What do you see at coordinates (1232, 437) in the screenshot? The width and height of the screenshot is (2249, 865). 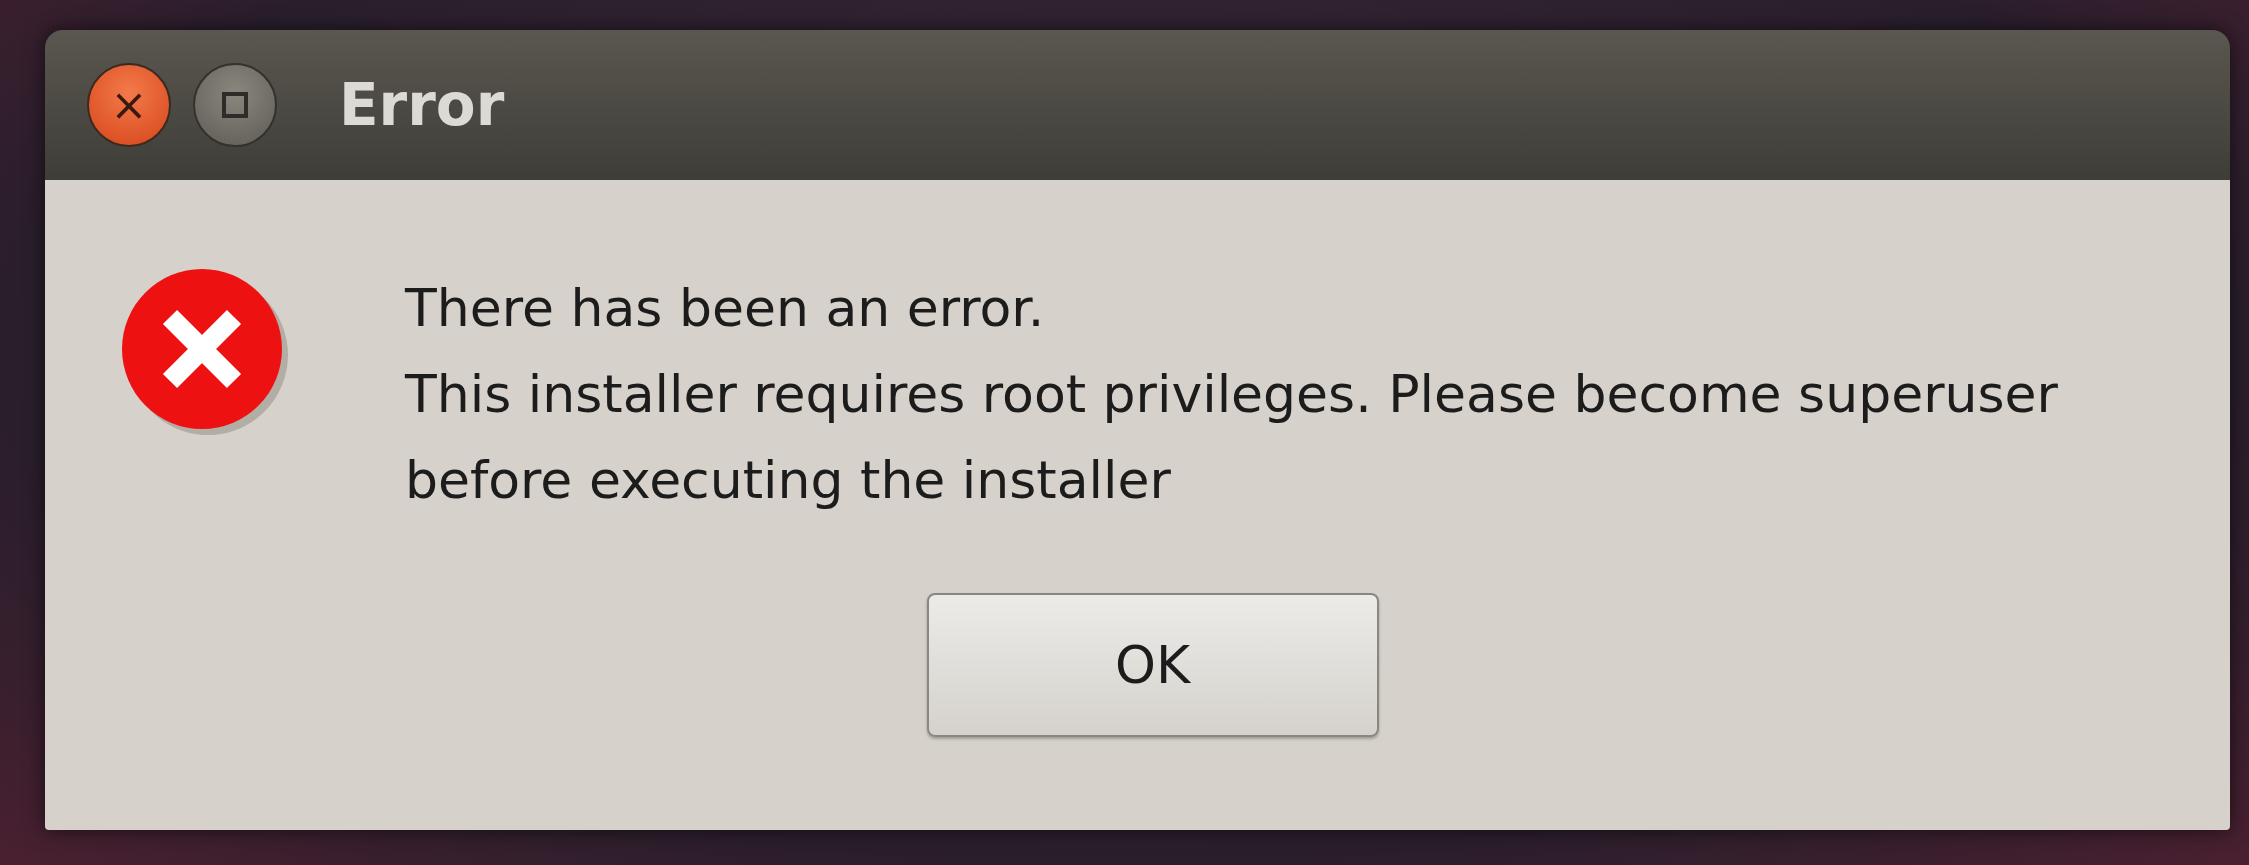 I see `message-text: This installer requires root privileges. Please become superuser before executing the installer` at bounding box center [1232, 437].